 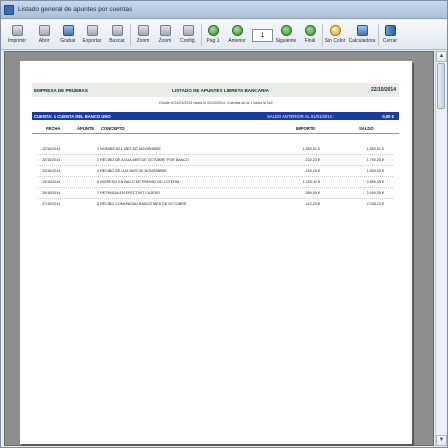 What do you see at coordinates (390, 30) in the screenshot?
I see `exit-door-icon` at bounding box center [390, 30].